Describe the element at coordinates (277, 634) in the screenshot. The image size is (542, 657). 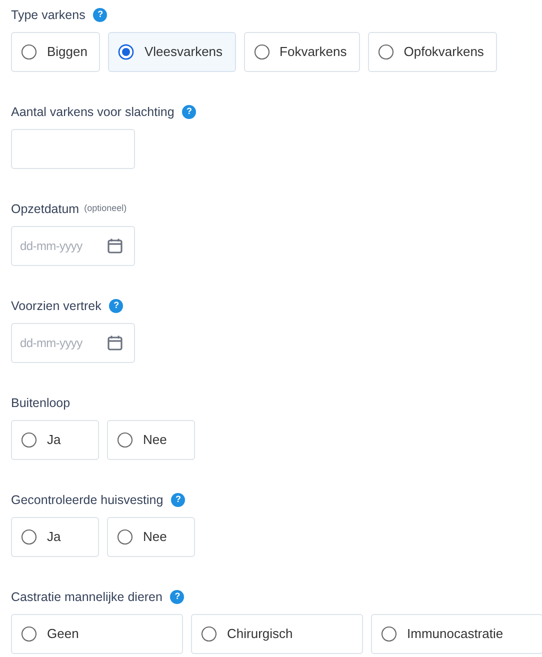
I see `radio-option: Chirurgisch` at that location.